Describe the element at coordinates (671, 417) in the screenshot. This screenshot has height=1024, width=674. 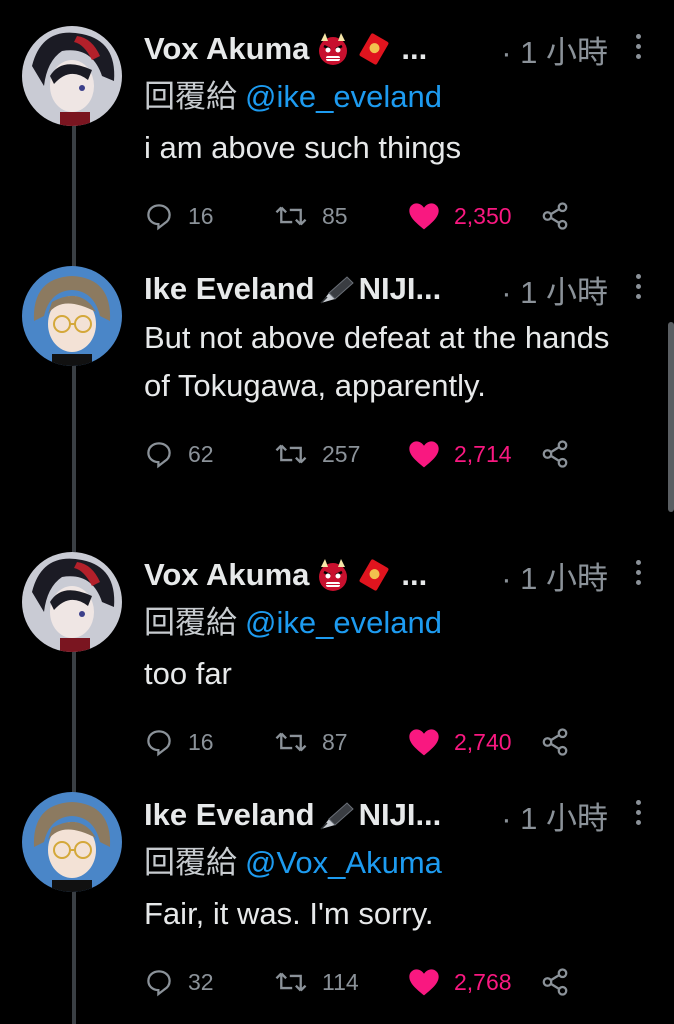
I see `scrollbar` at that location.